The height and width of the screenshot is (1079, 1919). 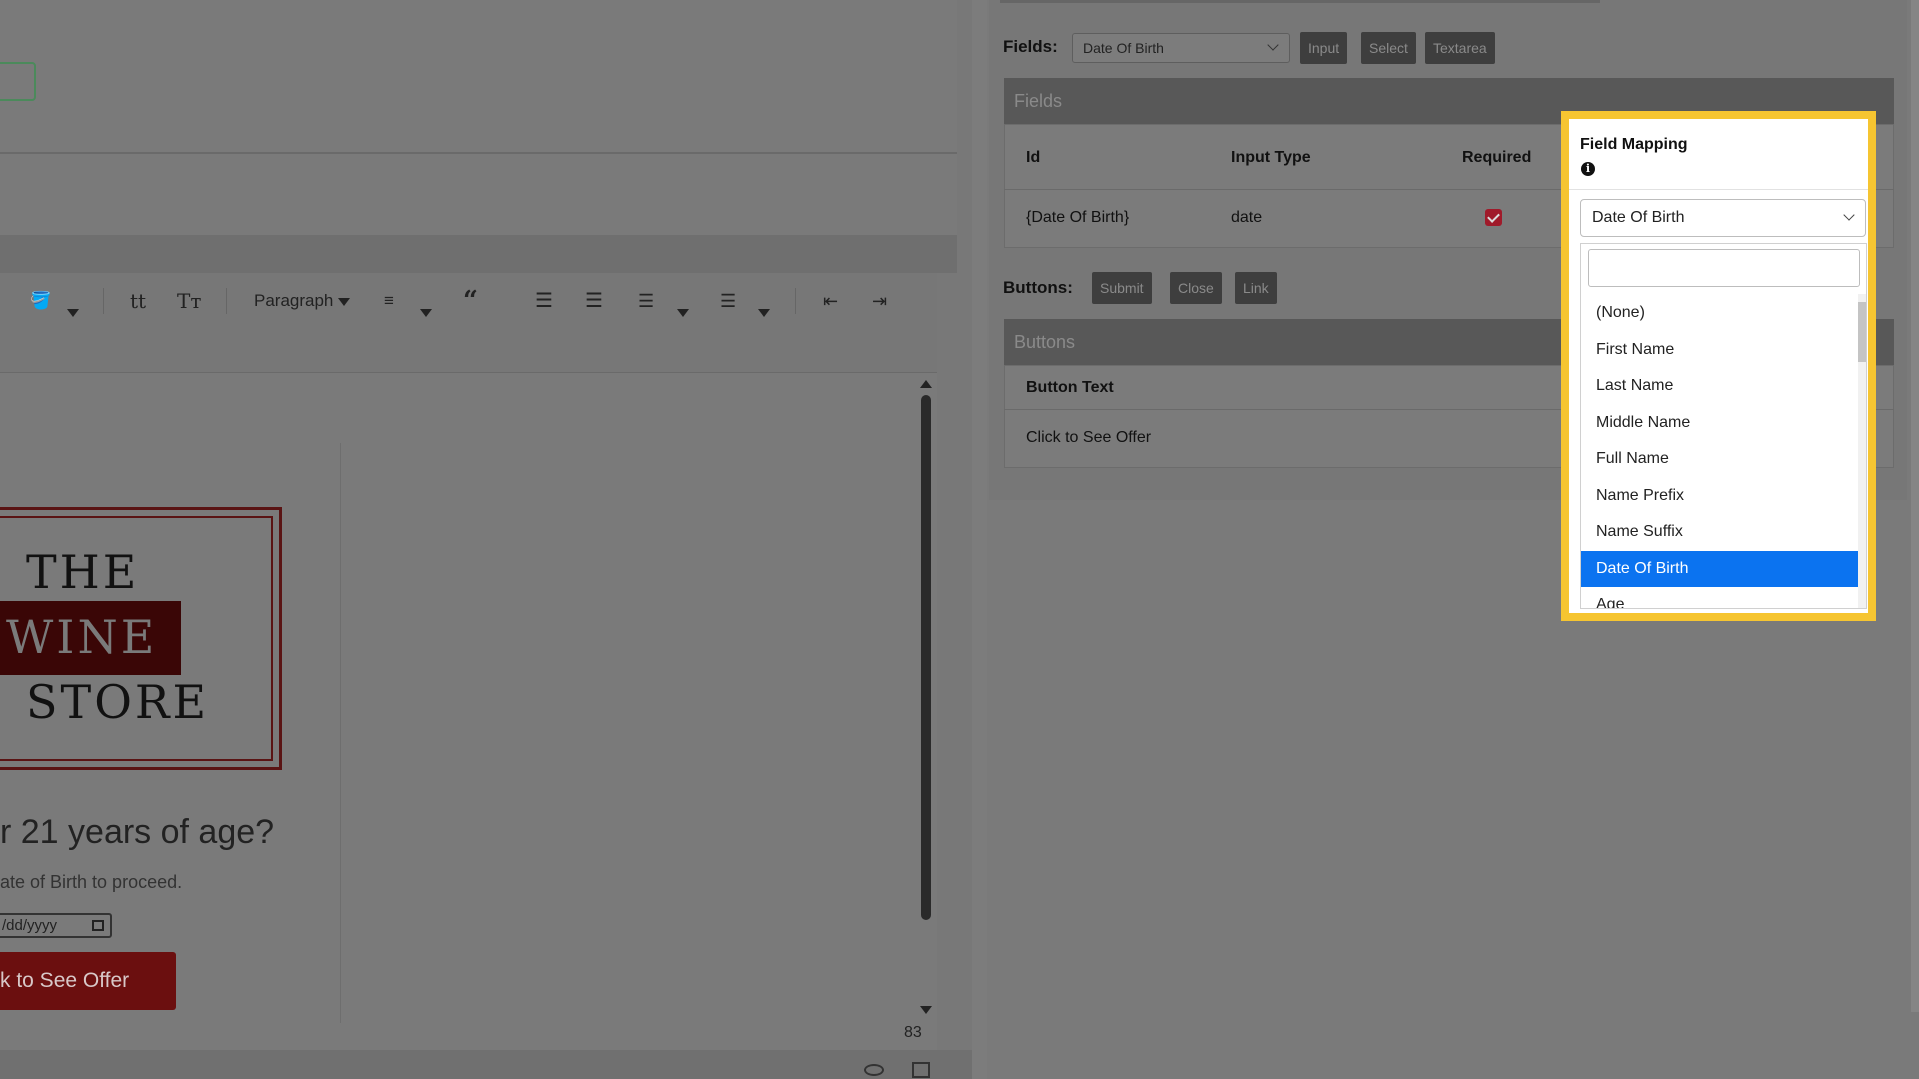 I want to click on option-full-name: Full Name, so click(x=1720, y=459).